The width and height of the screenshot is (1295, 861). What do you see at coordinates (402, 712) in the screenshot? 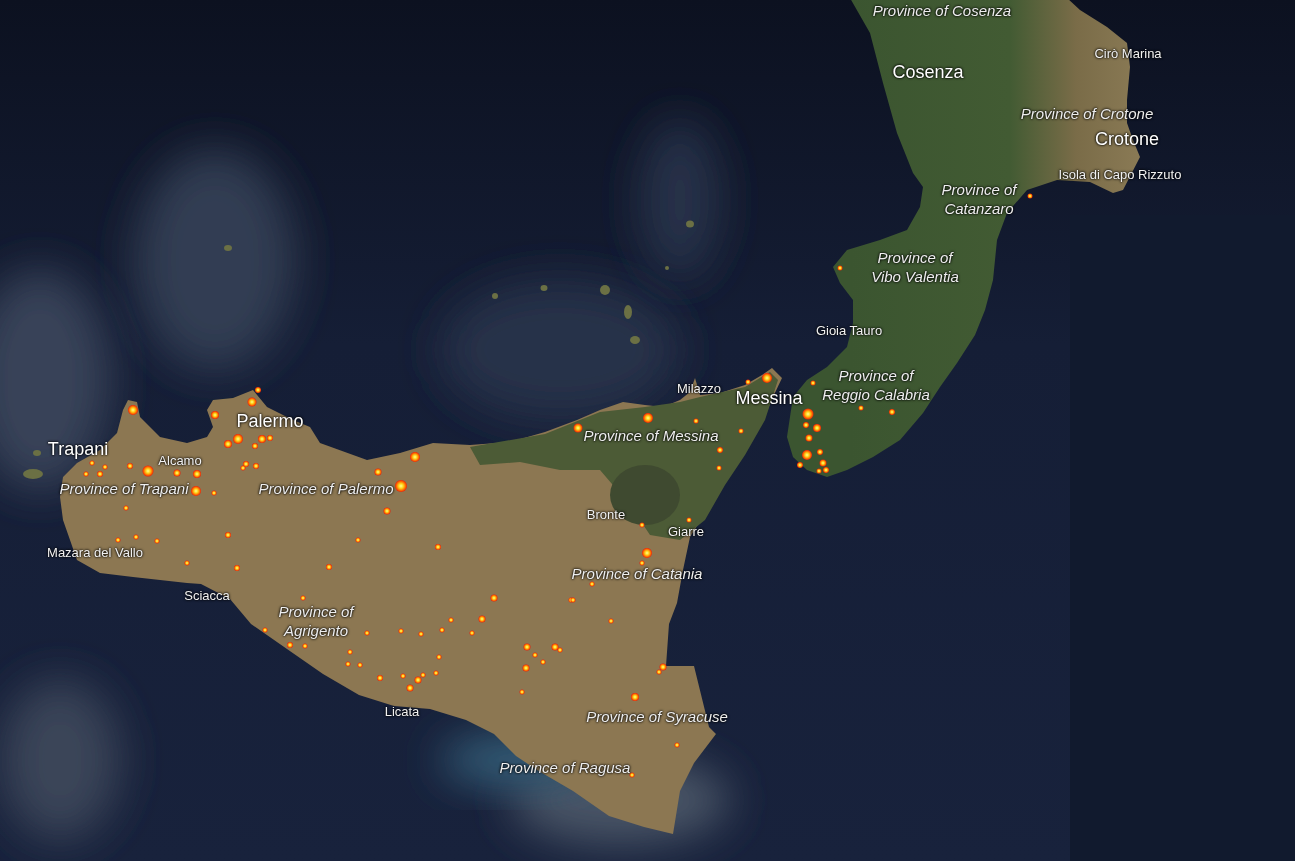
I see `town-label: Licata` at bounding box center [402, 712].